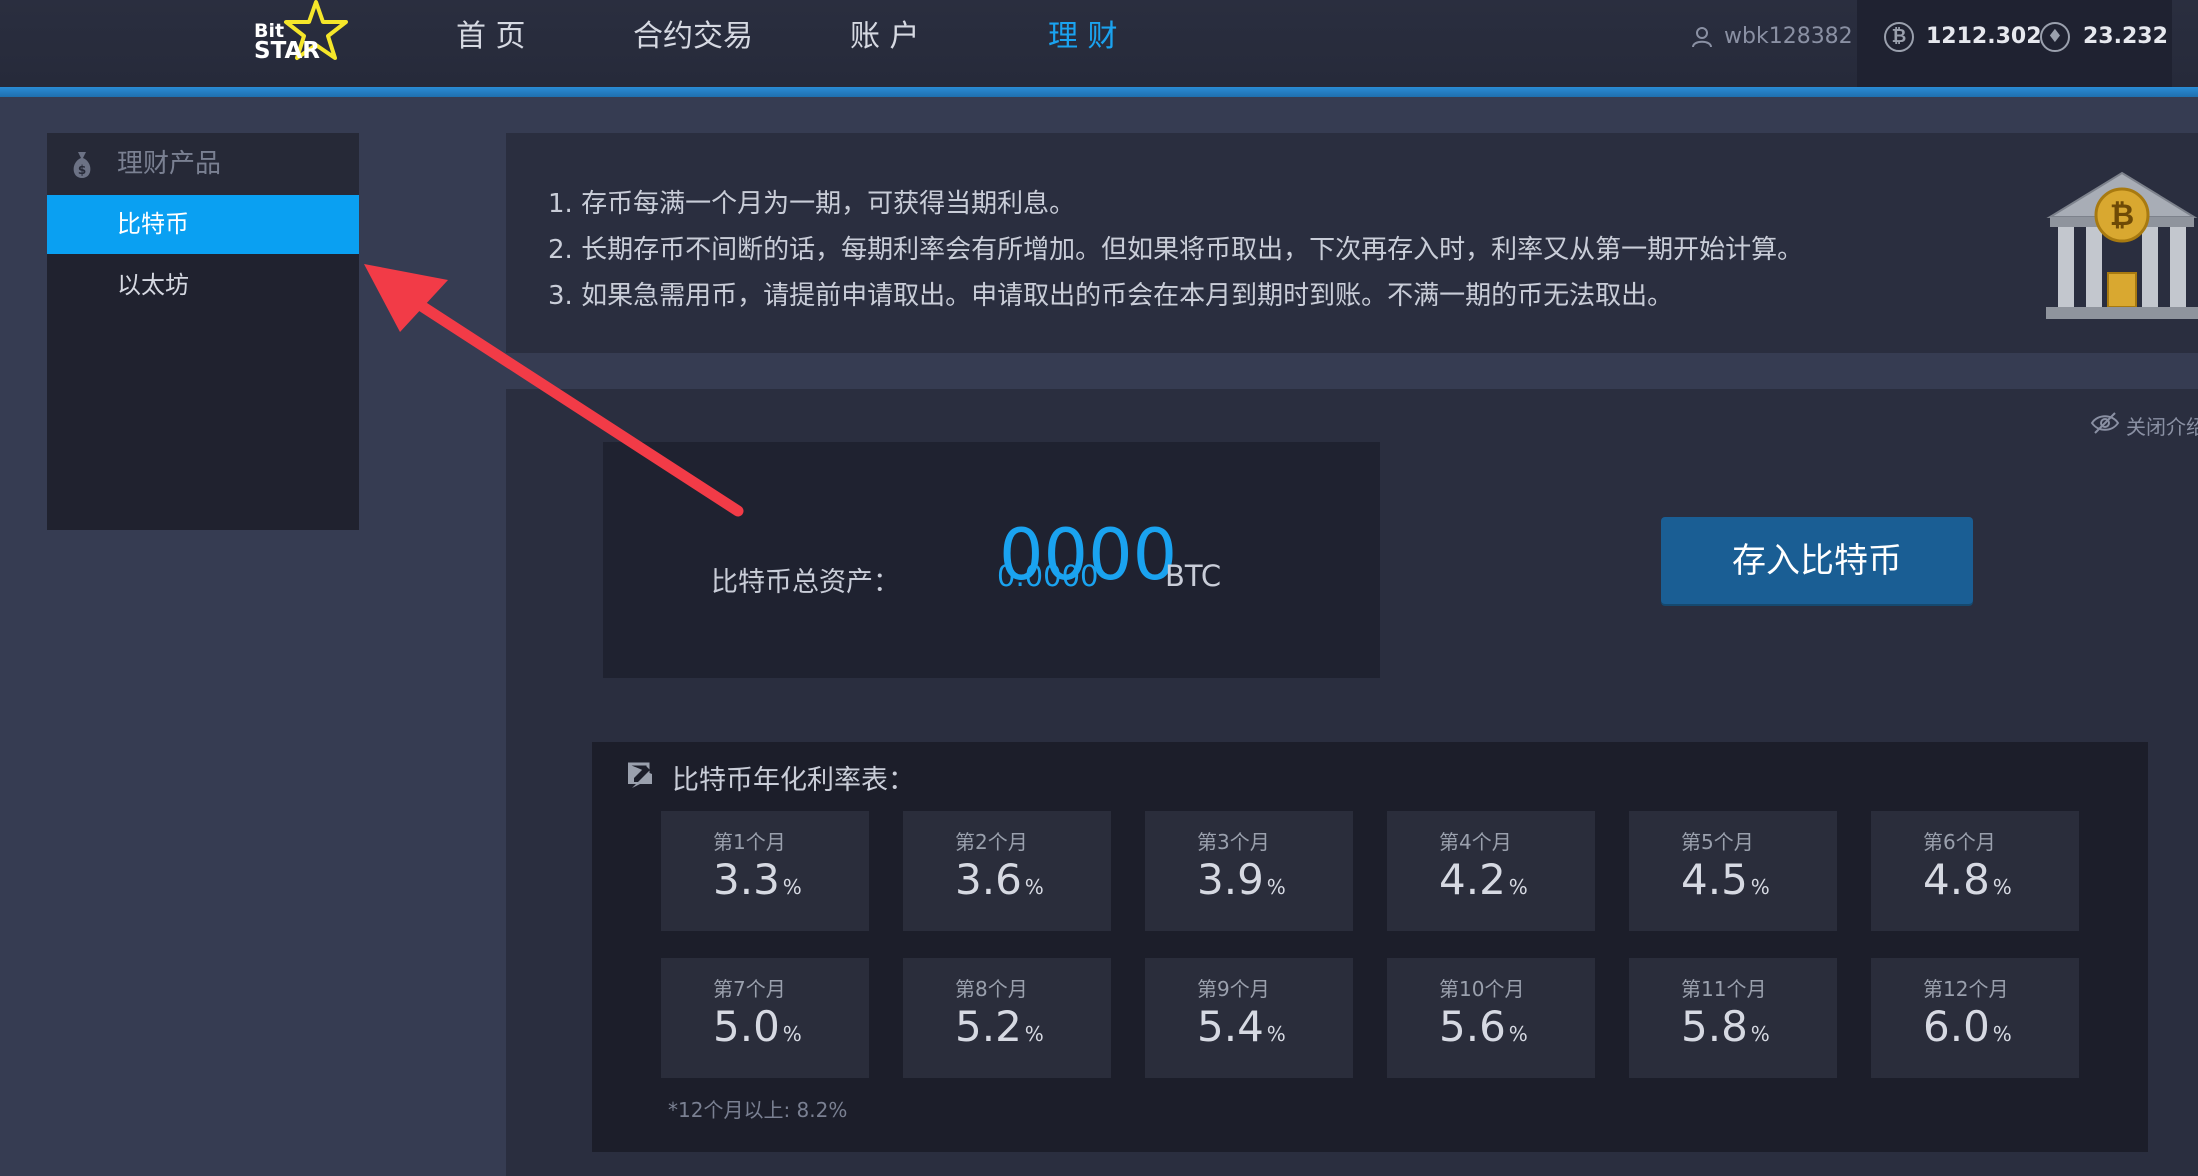  What do you see at coordinates (2125, 36) in the screenshot?
I see `eth-balance: 23.232` at bounding box center [2125, 36].